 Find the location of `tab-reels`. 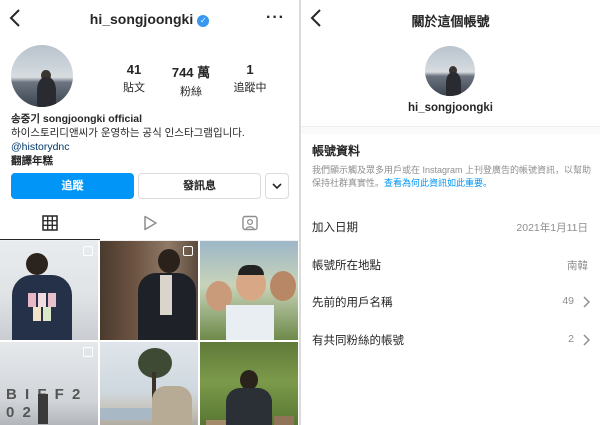

tab-reels is located at coordinates (150, 223).